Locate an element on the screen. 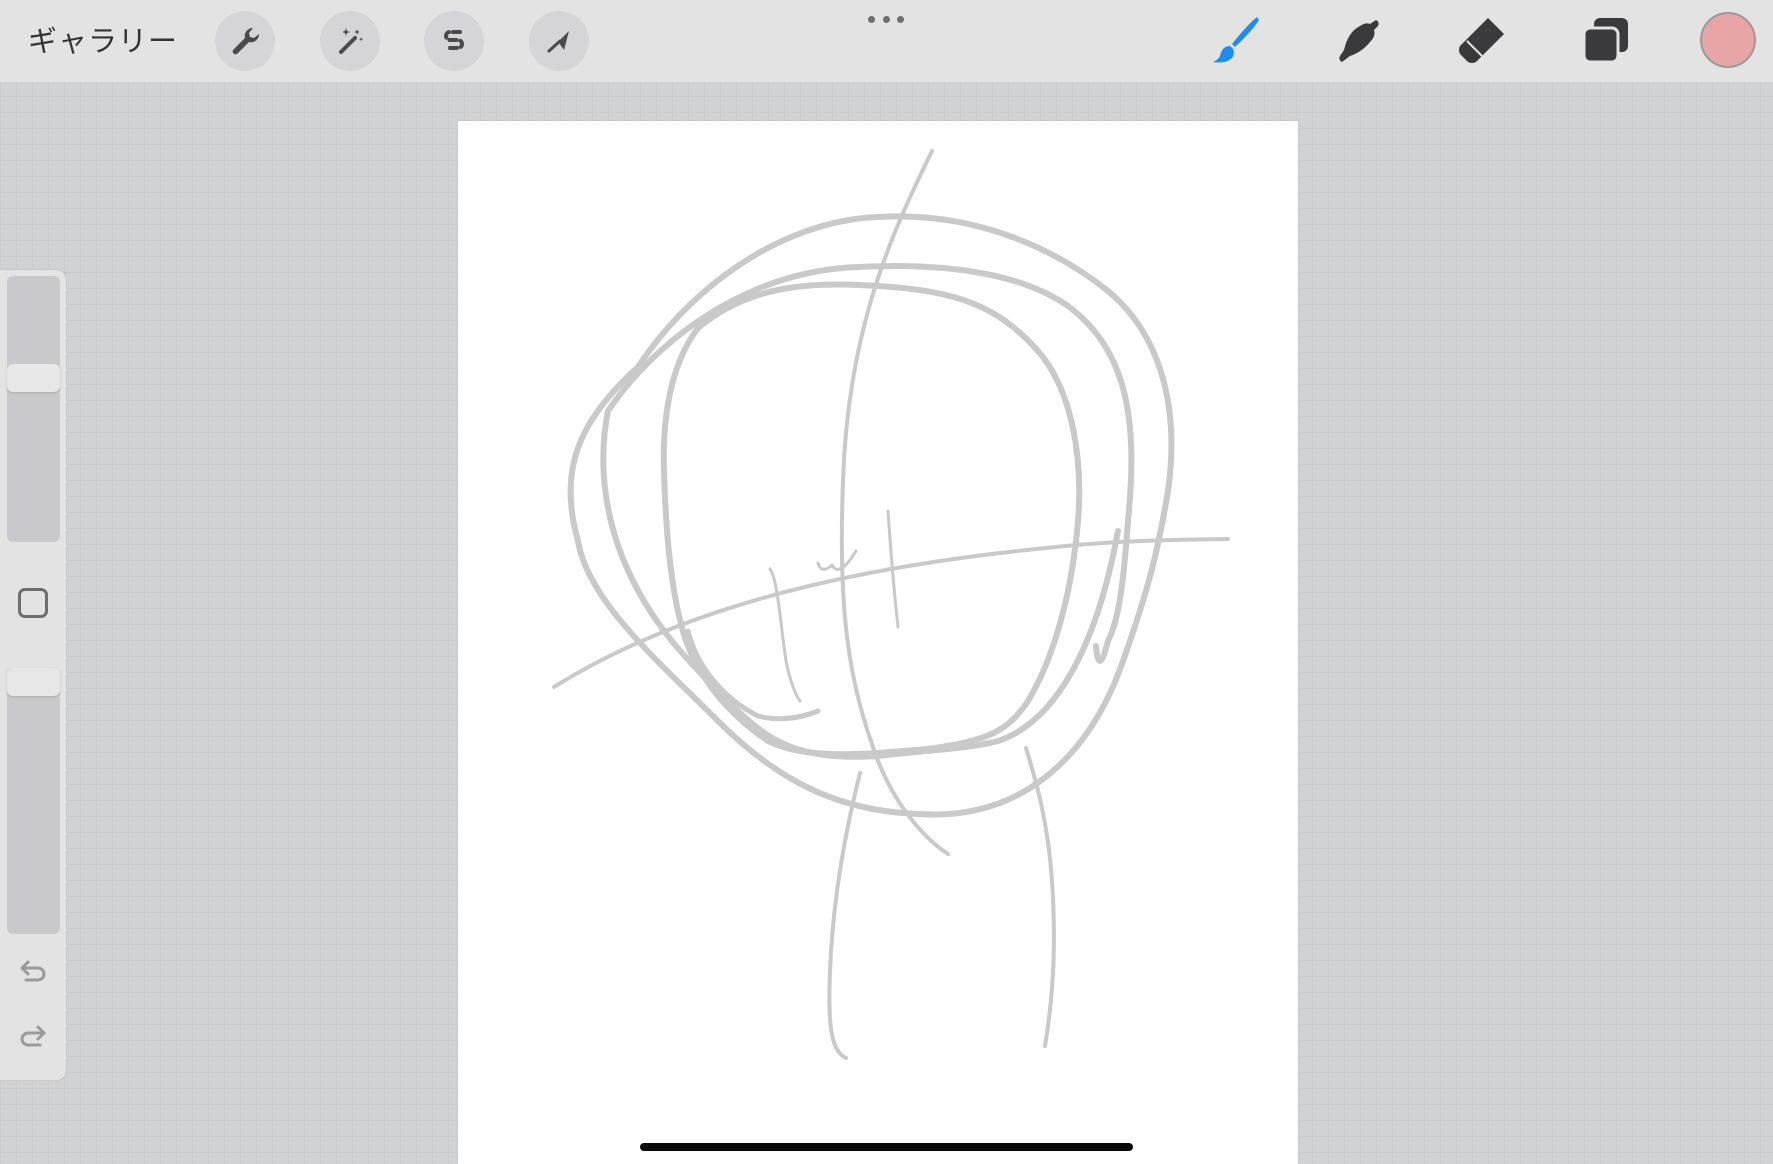 The height and width of the screenshot is (1164, 1773). arrow-cursor-icon is located at coordinates (559, 41).